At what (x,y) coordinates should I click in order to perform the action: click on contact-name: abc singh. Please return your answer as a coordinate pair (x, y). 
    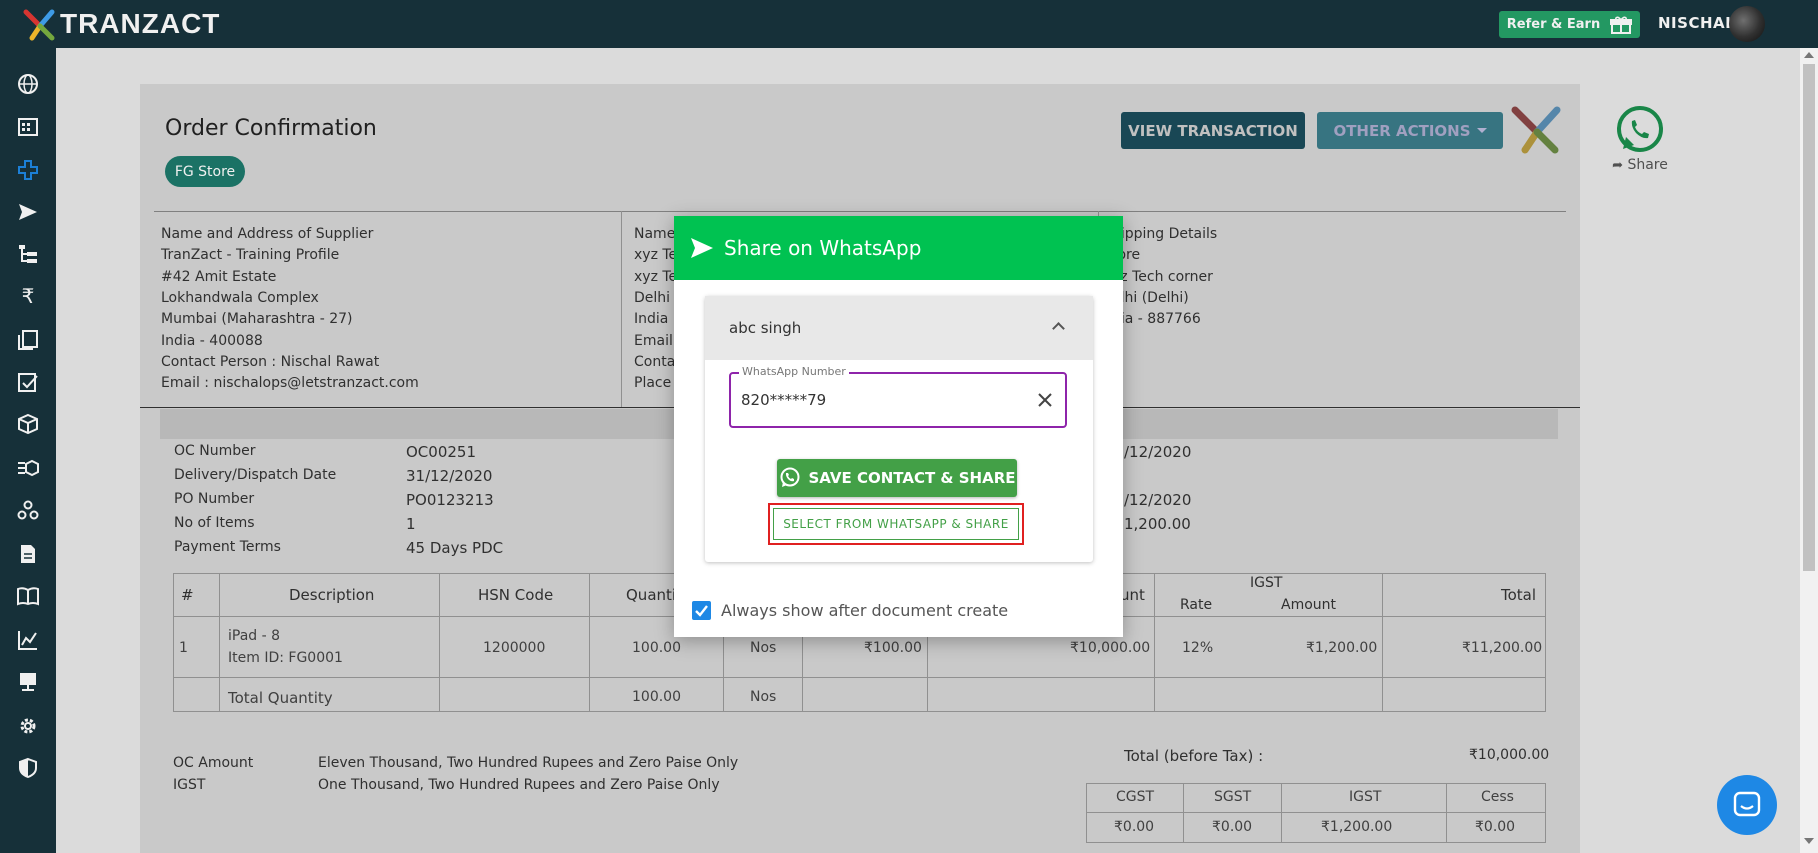
    Looking at the image, I should click on (765, 328).